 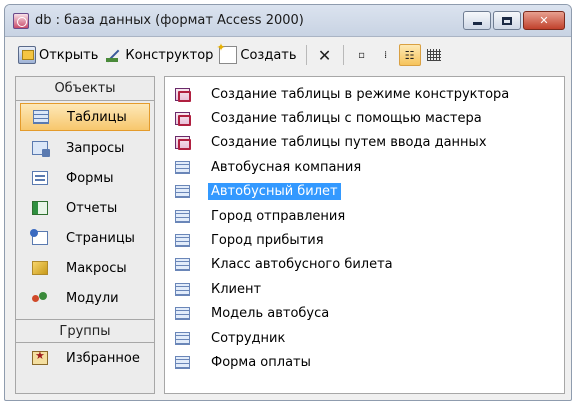 I want to click on maximize-icon, so click(x=507, y=20).